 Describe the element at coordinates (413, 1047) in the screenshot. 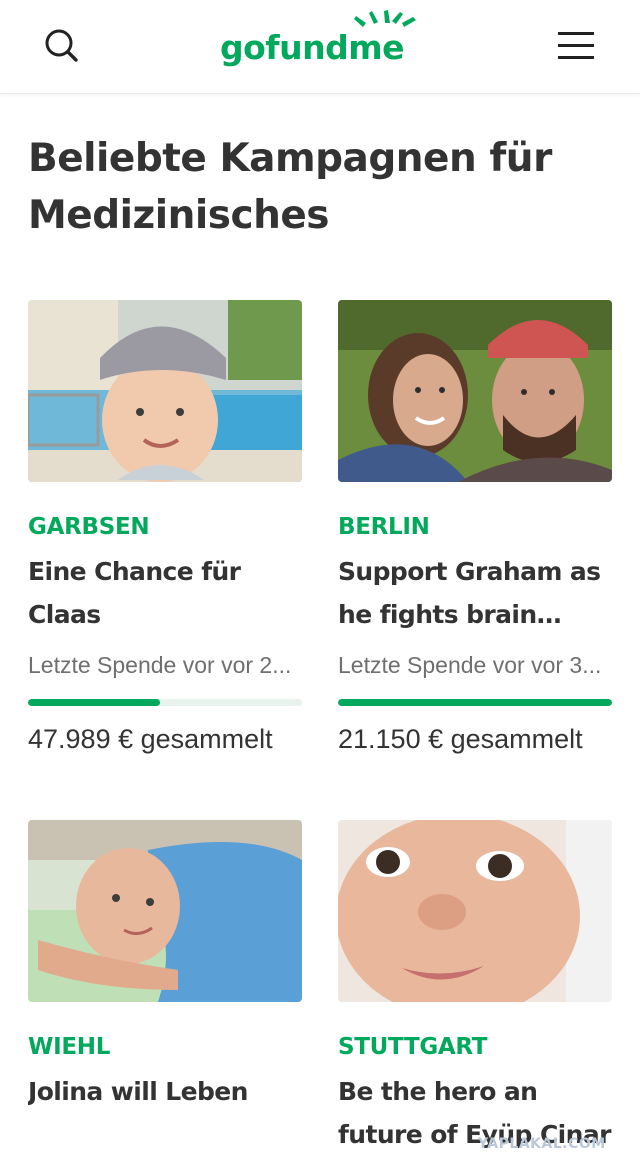

I see `campaign-location: STUTTGART` at that location.